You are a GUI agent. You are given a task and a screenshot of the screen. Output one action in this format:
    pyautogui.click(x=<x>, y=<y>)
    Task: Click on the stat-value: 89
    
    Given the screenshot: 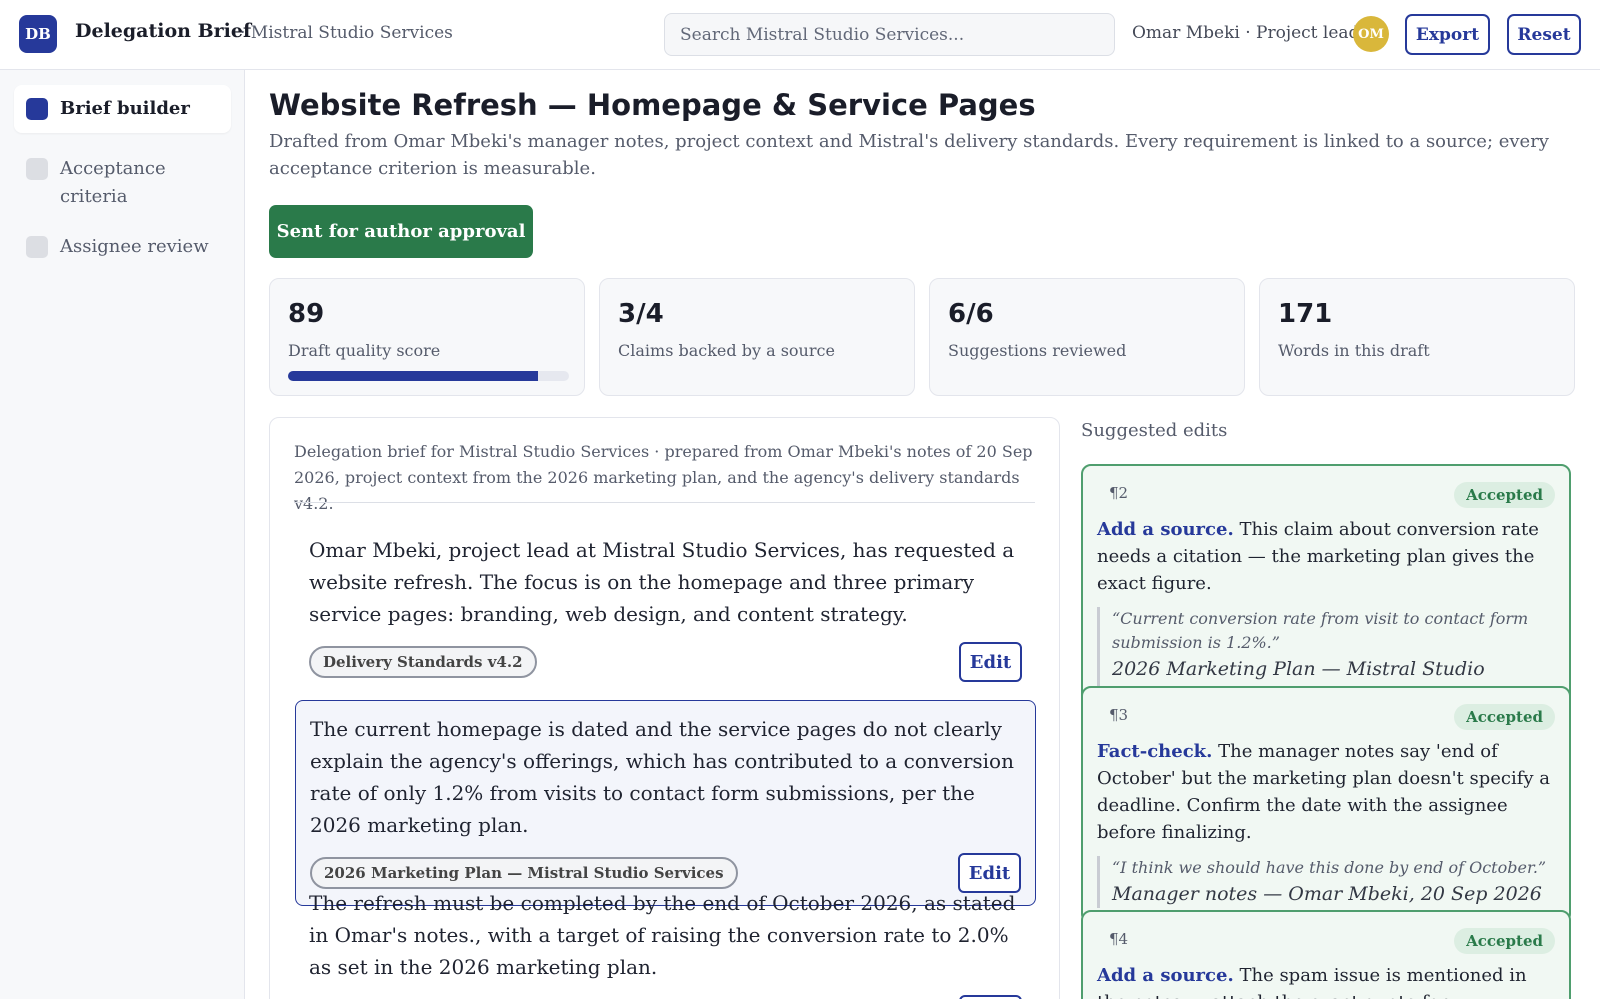 What is the action you would take?
    pyautogui.click(x=306, y=314)
    